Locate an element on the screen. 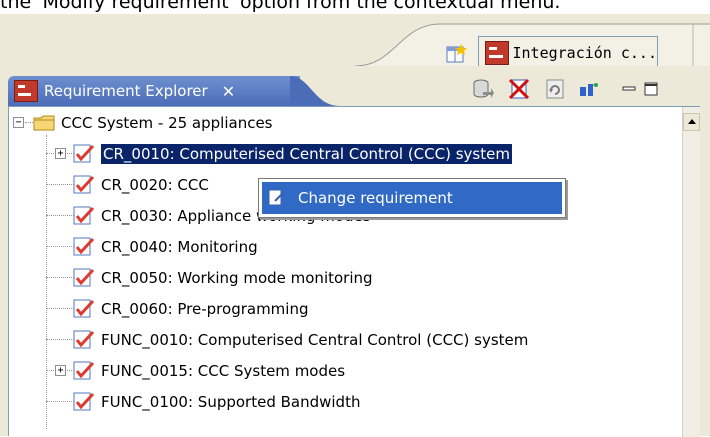 The width and height of the screenshot is (710, 437). delete-requirement-icon is located at coordinates (519, 89).